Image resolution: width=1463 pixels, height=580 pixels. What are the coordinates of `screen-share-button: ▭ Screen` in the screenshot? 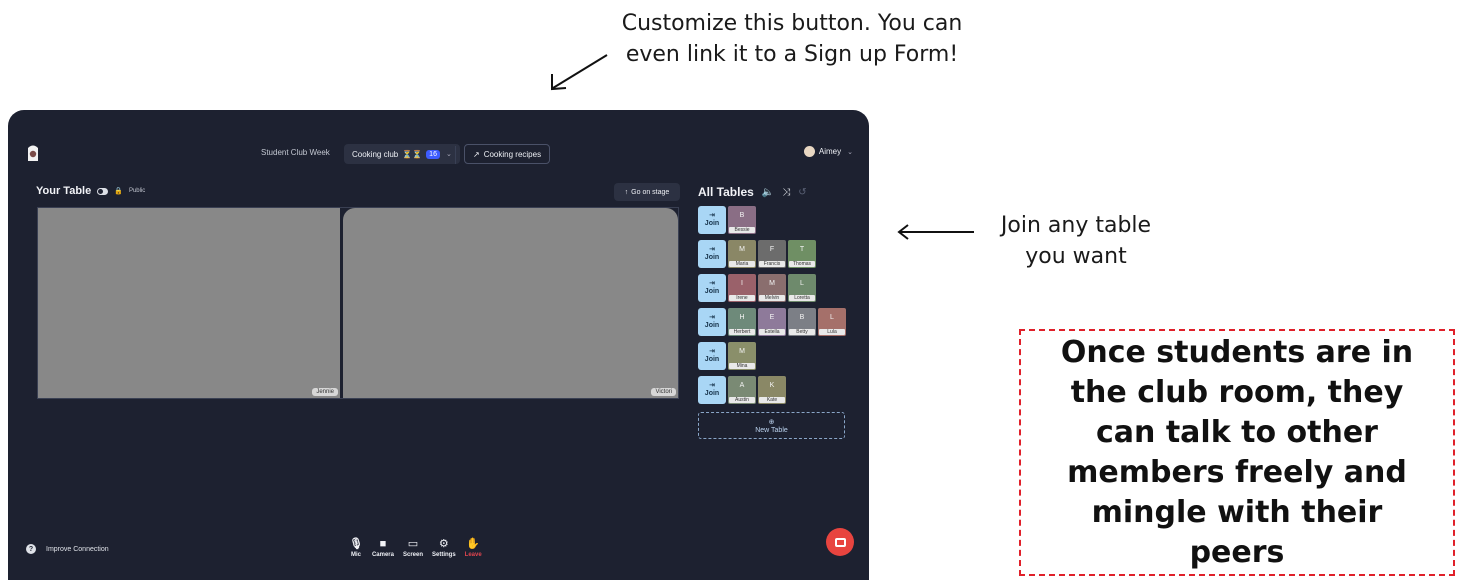 It's located at (413, 548).